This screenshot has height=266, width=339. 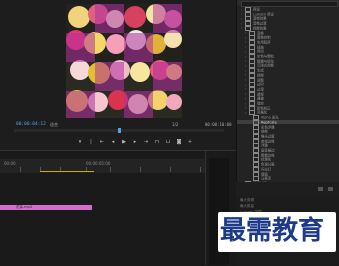 I want to click on go-to-in-icon: ⇤, so click(x=102, y=142).